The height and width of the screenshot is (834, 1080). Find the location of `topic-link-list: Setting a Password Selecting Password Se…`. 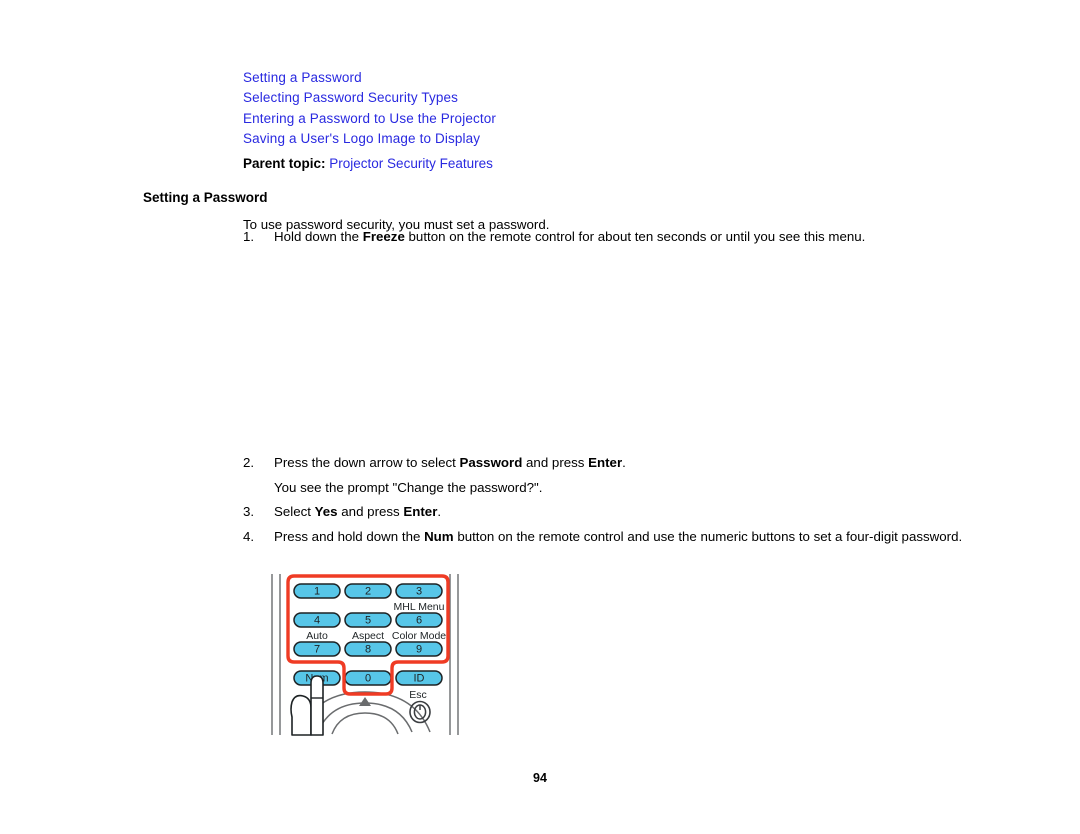

topic-link-list: Setting a Password Selecting Password Se… is located at coordinates (593, 108).